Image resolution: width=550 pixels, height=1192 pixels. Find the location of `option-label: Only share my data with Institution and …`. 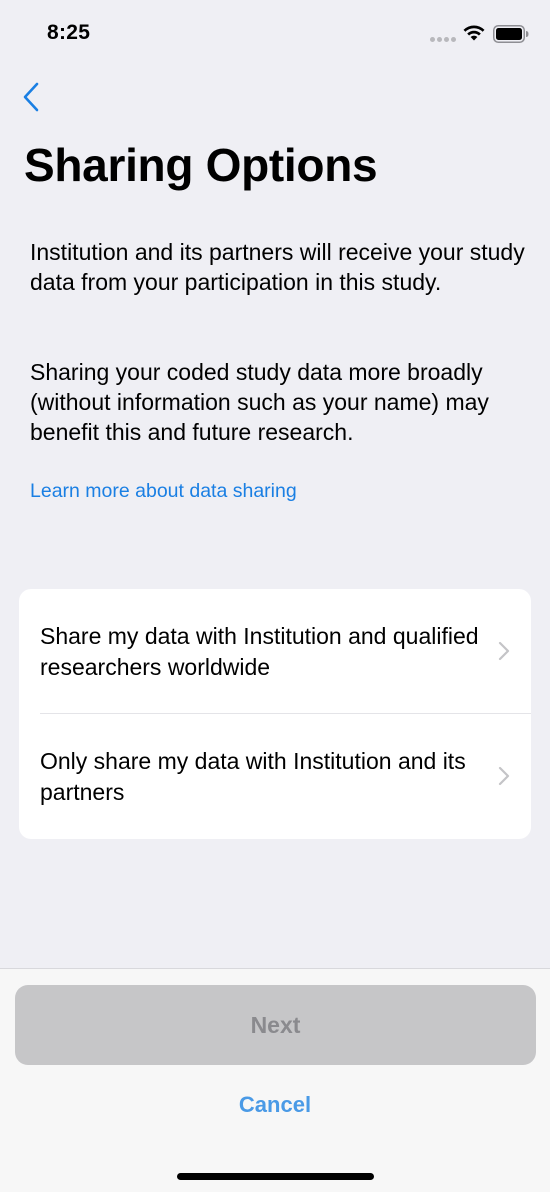

option-label: Only share my data with Institution and … is located at coordinates (253, 776).